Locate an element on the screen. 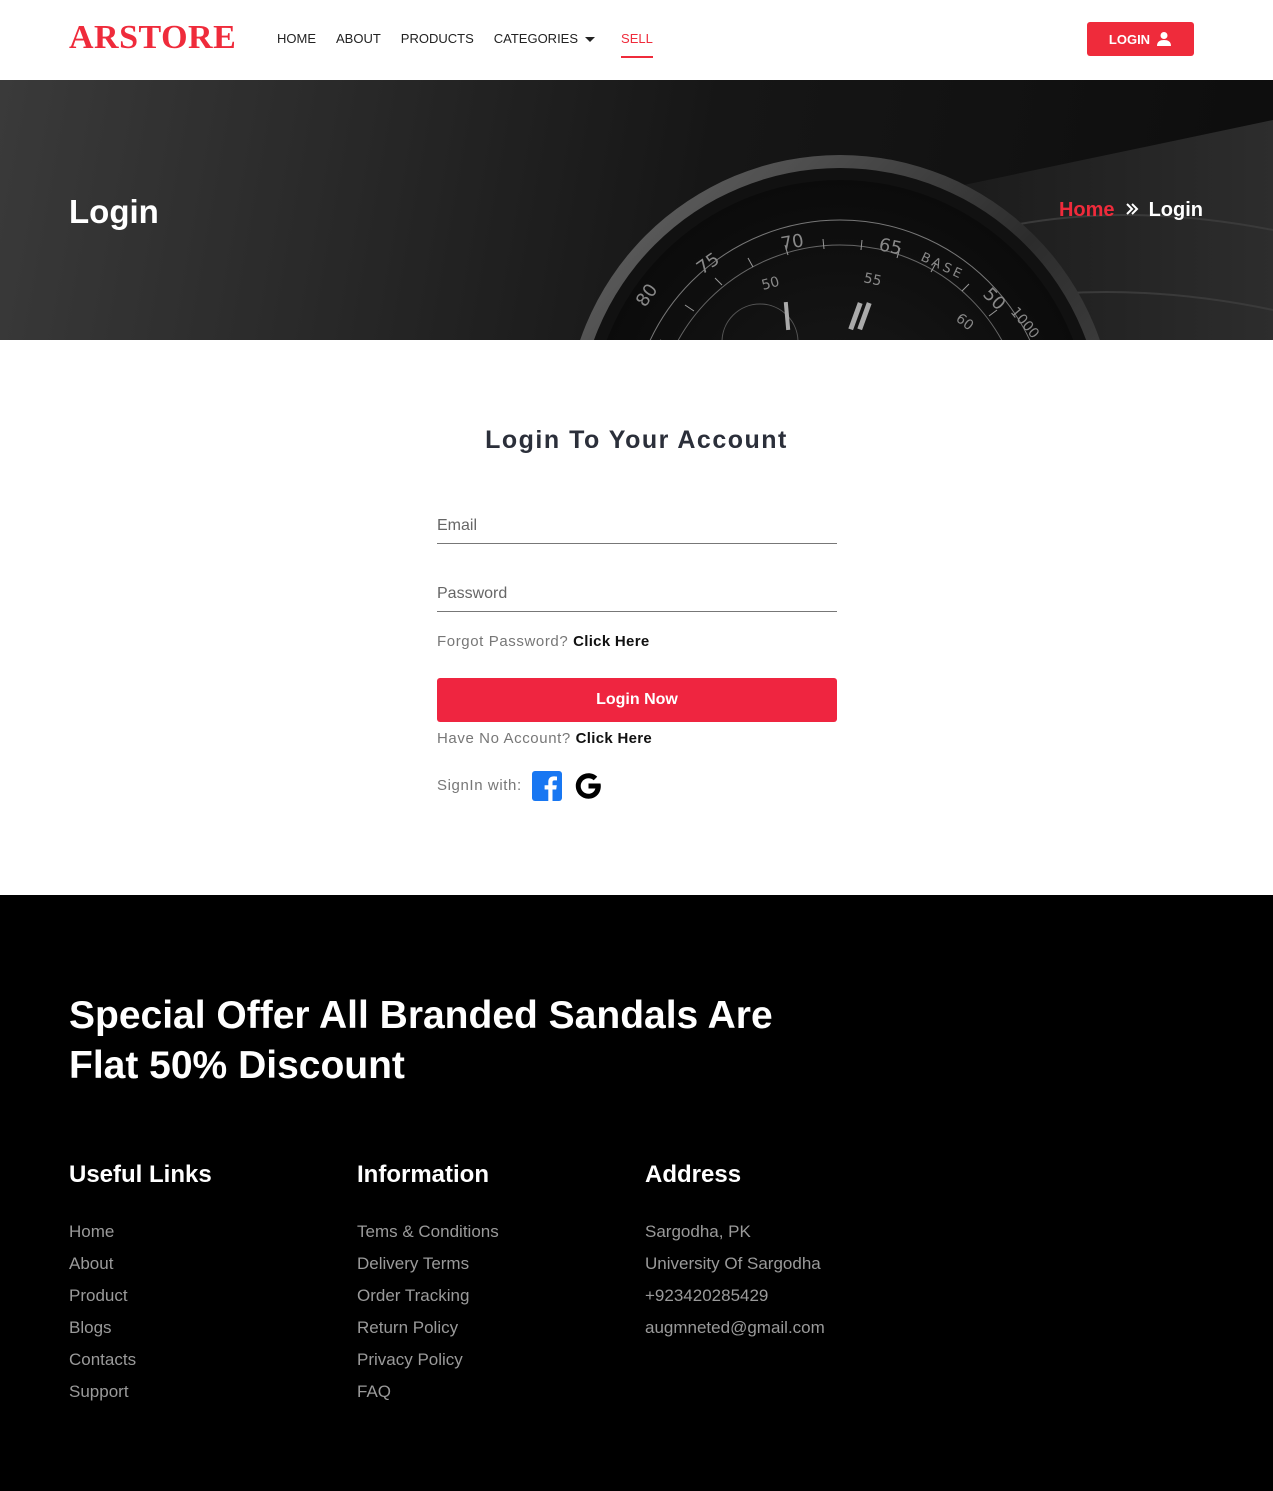 The height and width of the screenshot is (1491, 1273). footer-link-return-policy: Return Policy is located at coordinates (428, 1328).